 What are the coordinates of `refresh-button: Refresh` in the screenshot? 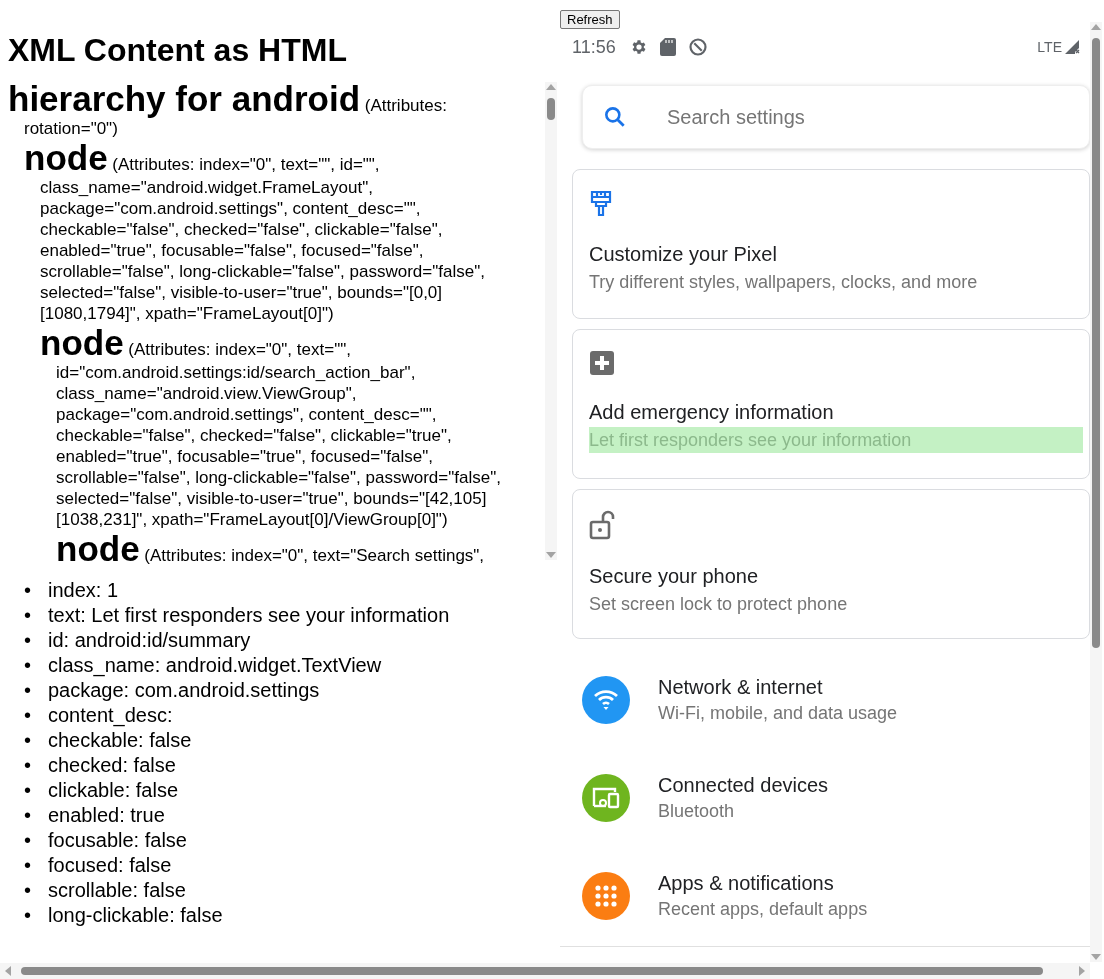 It's located at (590, 19).